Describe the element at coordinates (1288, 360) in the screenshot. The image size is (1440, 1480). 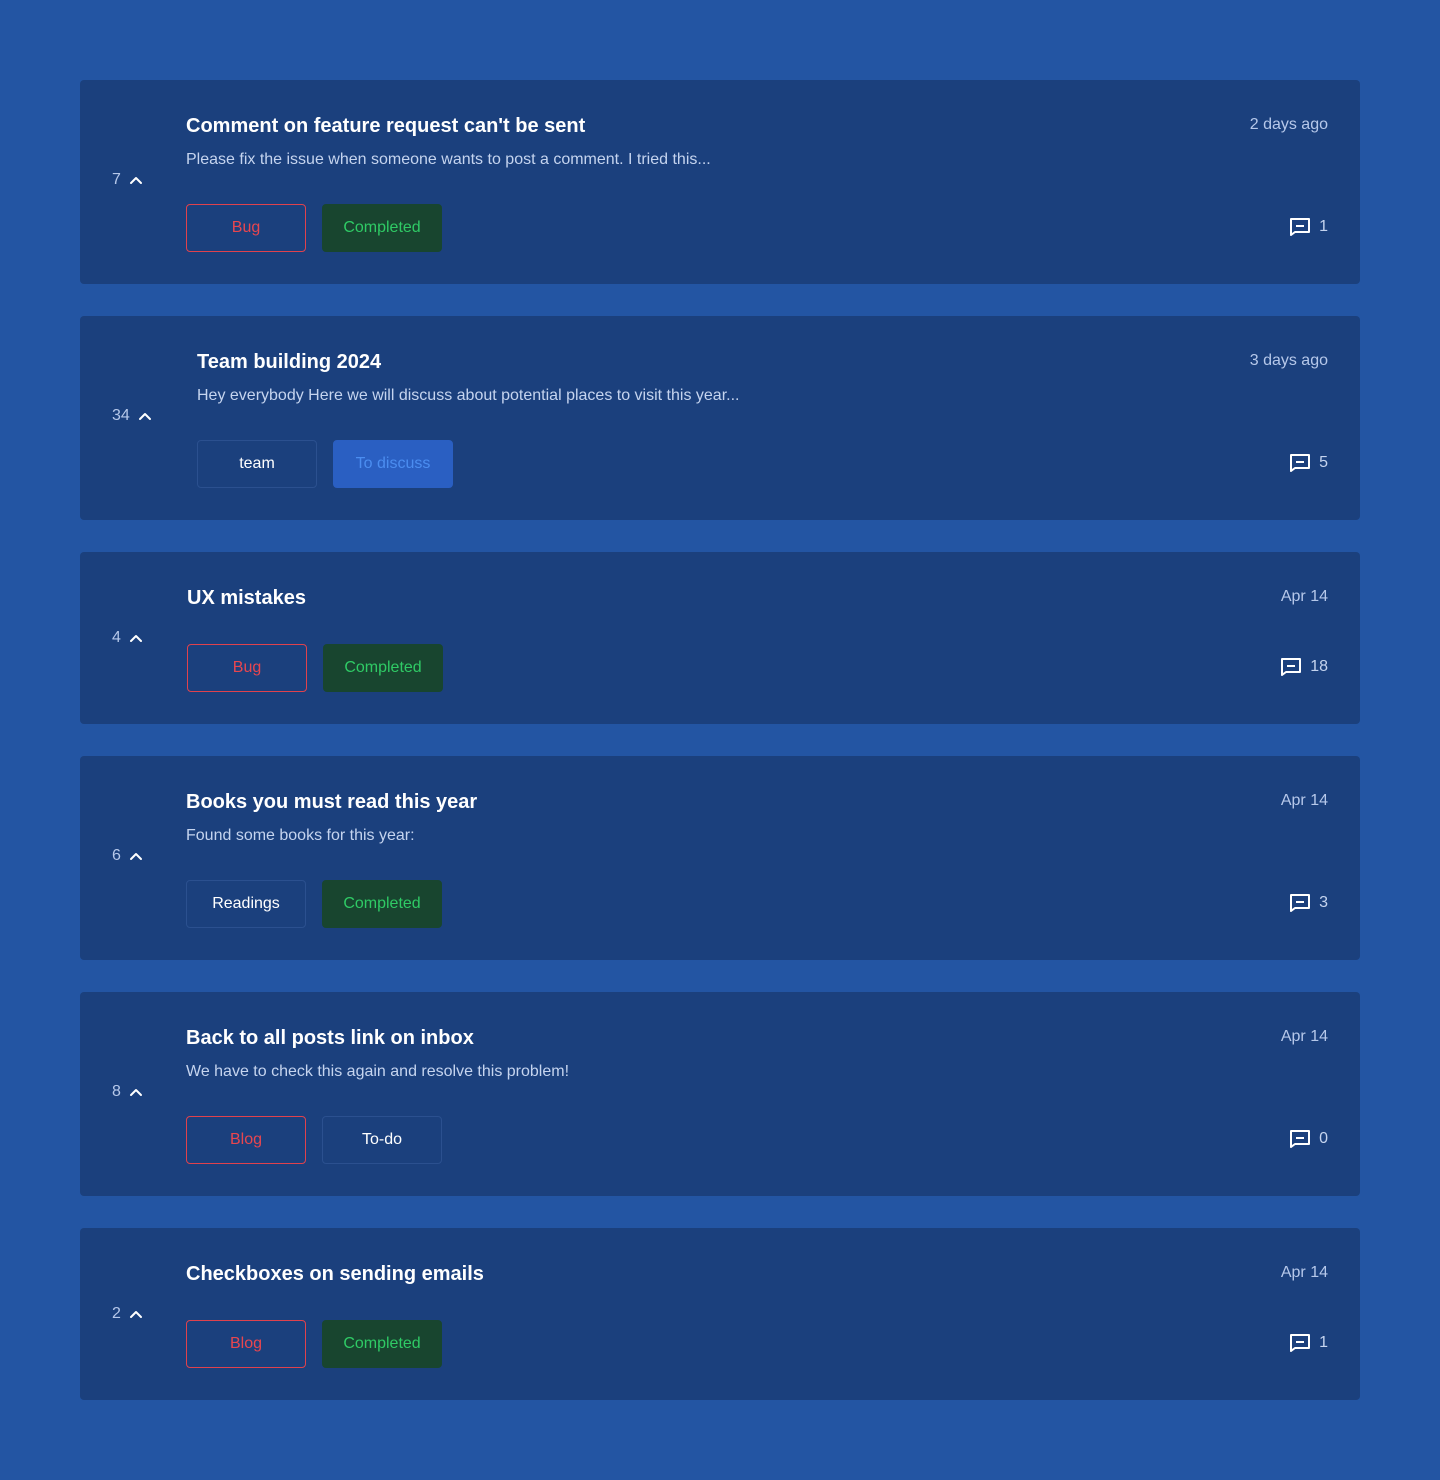
I see `post-date: 3 days ago` at that location.